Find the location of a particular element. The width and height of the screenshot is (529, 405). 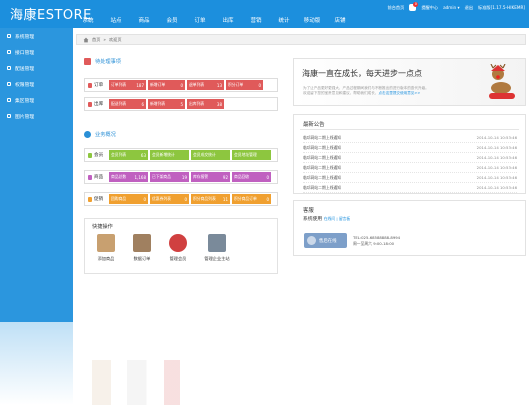

quick-add-product: 添加商品 is located at coordinates (106, 248).